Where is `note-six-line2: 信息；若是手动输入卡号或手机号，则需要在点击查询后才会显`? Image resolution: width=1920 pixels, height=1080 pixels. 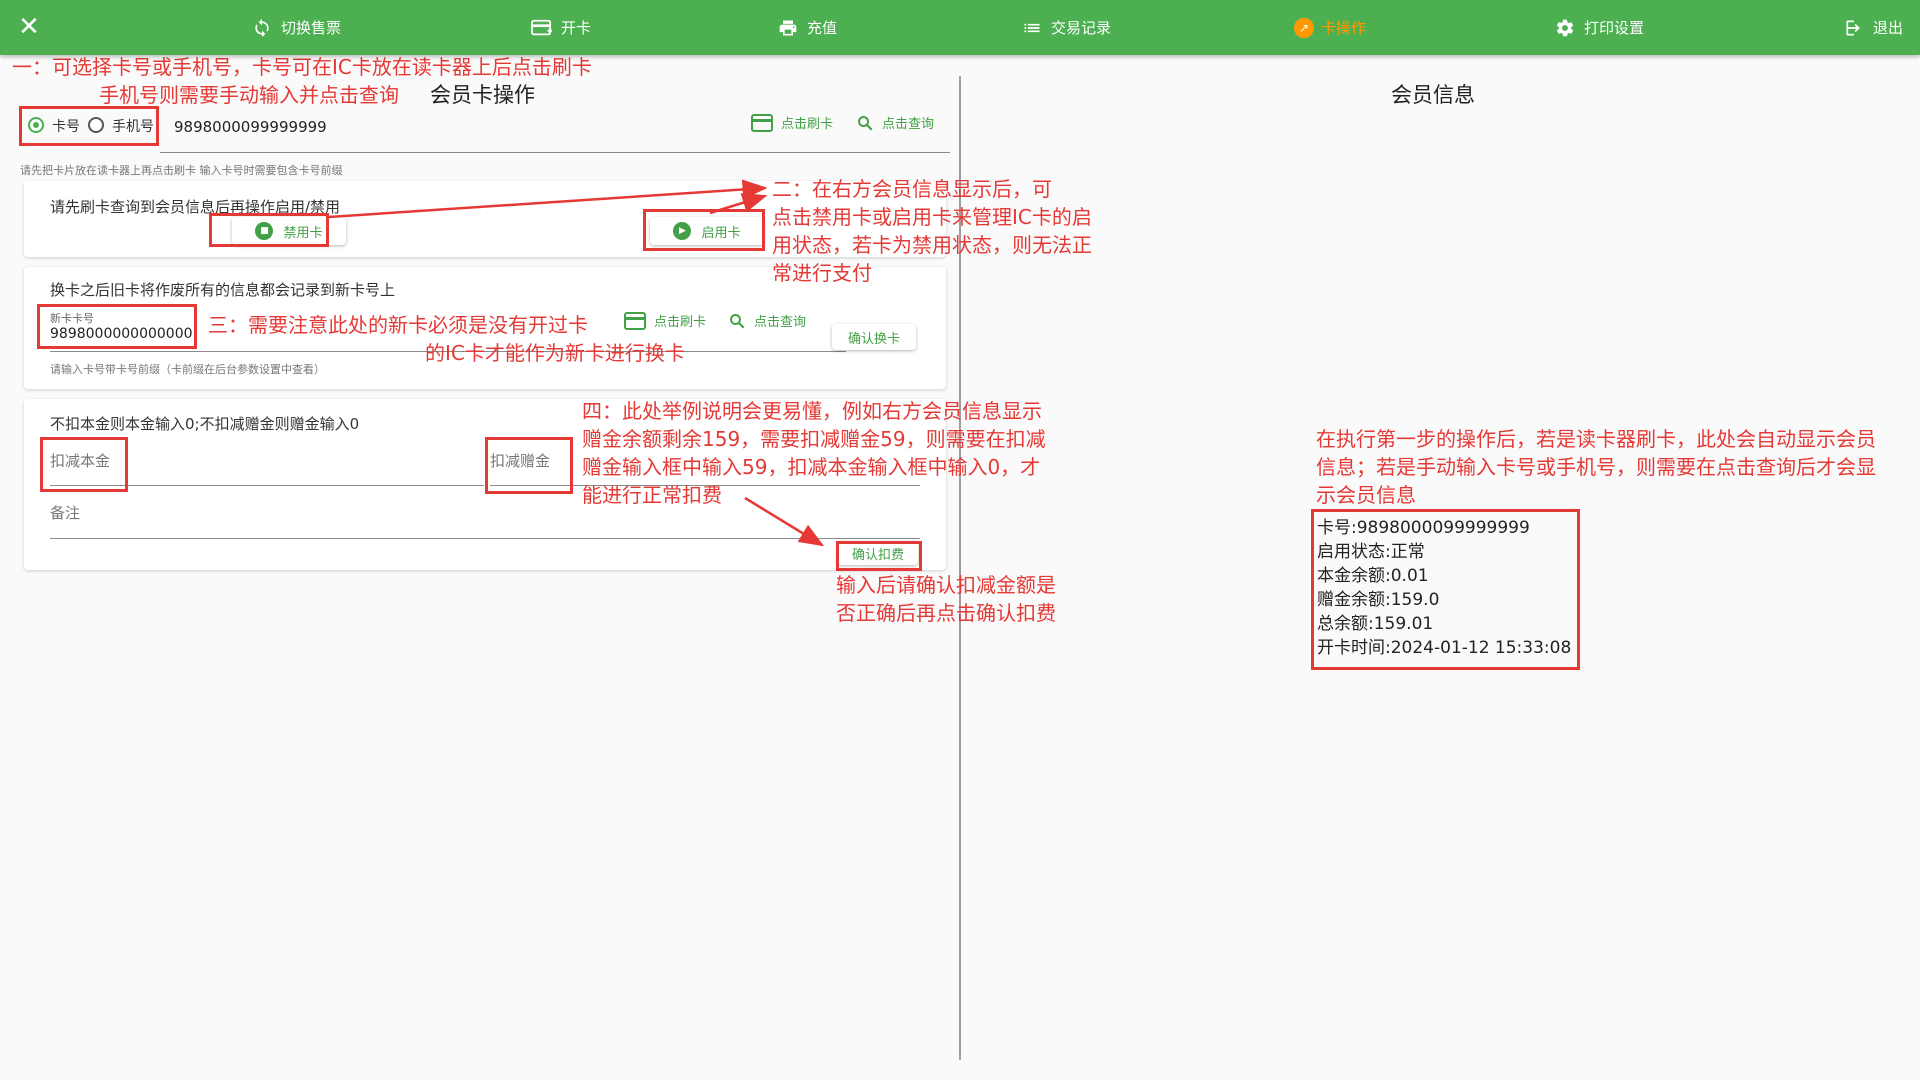
note-six-line2: 信息；若是手动输入卡号或手机号，则需要在点击查询后才会显 is located at coordinates (1596, 467).